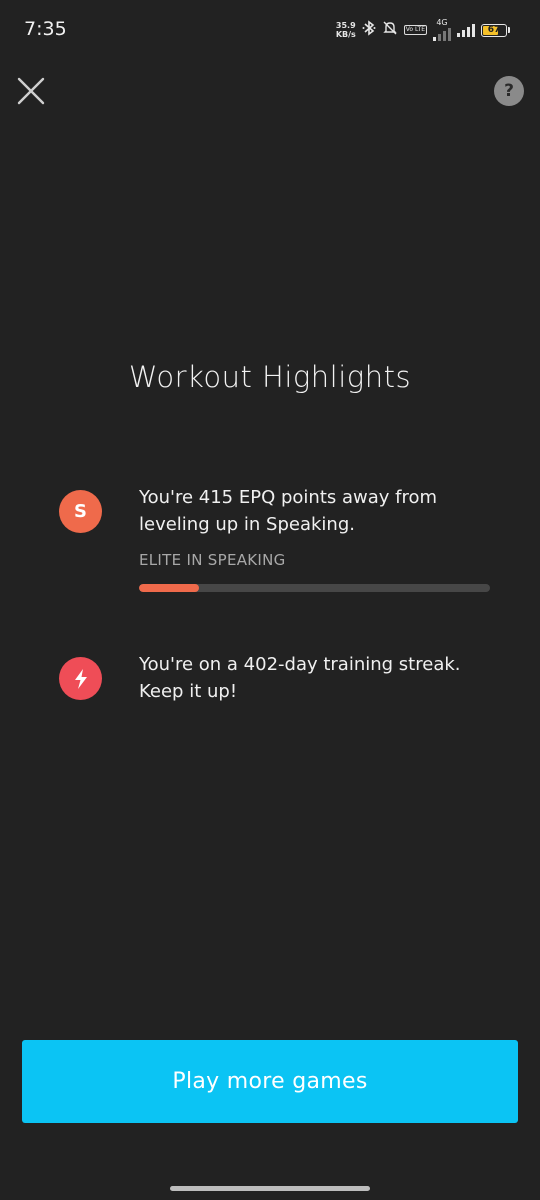 Image resolution: width=540 pixels, height=1200 pixels. Describe the element at coordinates (369, 30) in the screenshot. I see `bluetooth-icon` at that location.